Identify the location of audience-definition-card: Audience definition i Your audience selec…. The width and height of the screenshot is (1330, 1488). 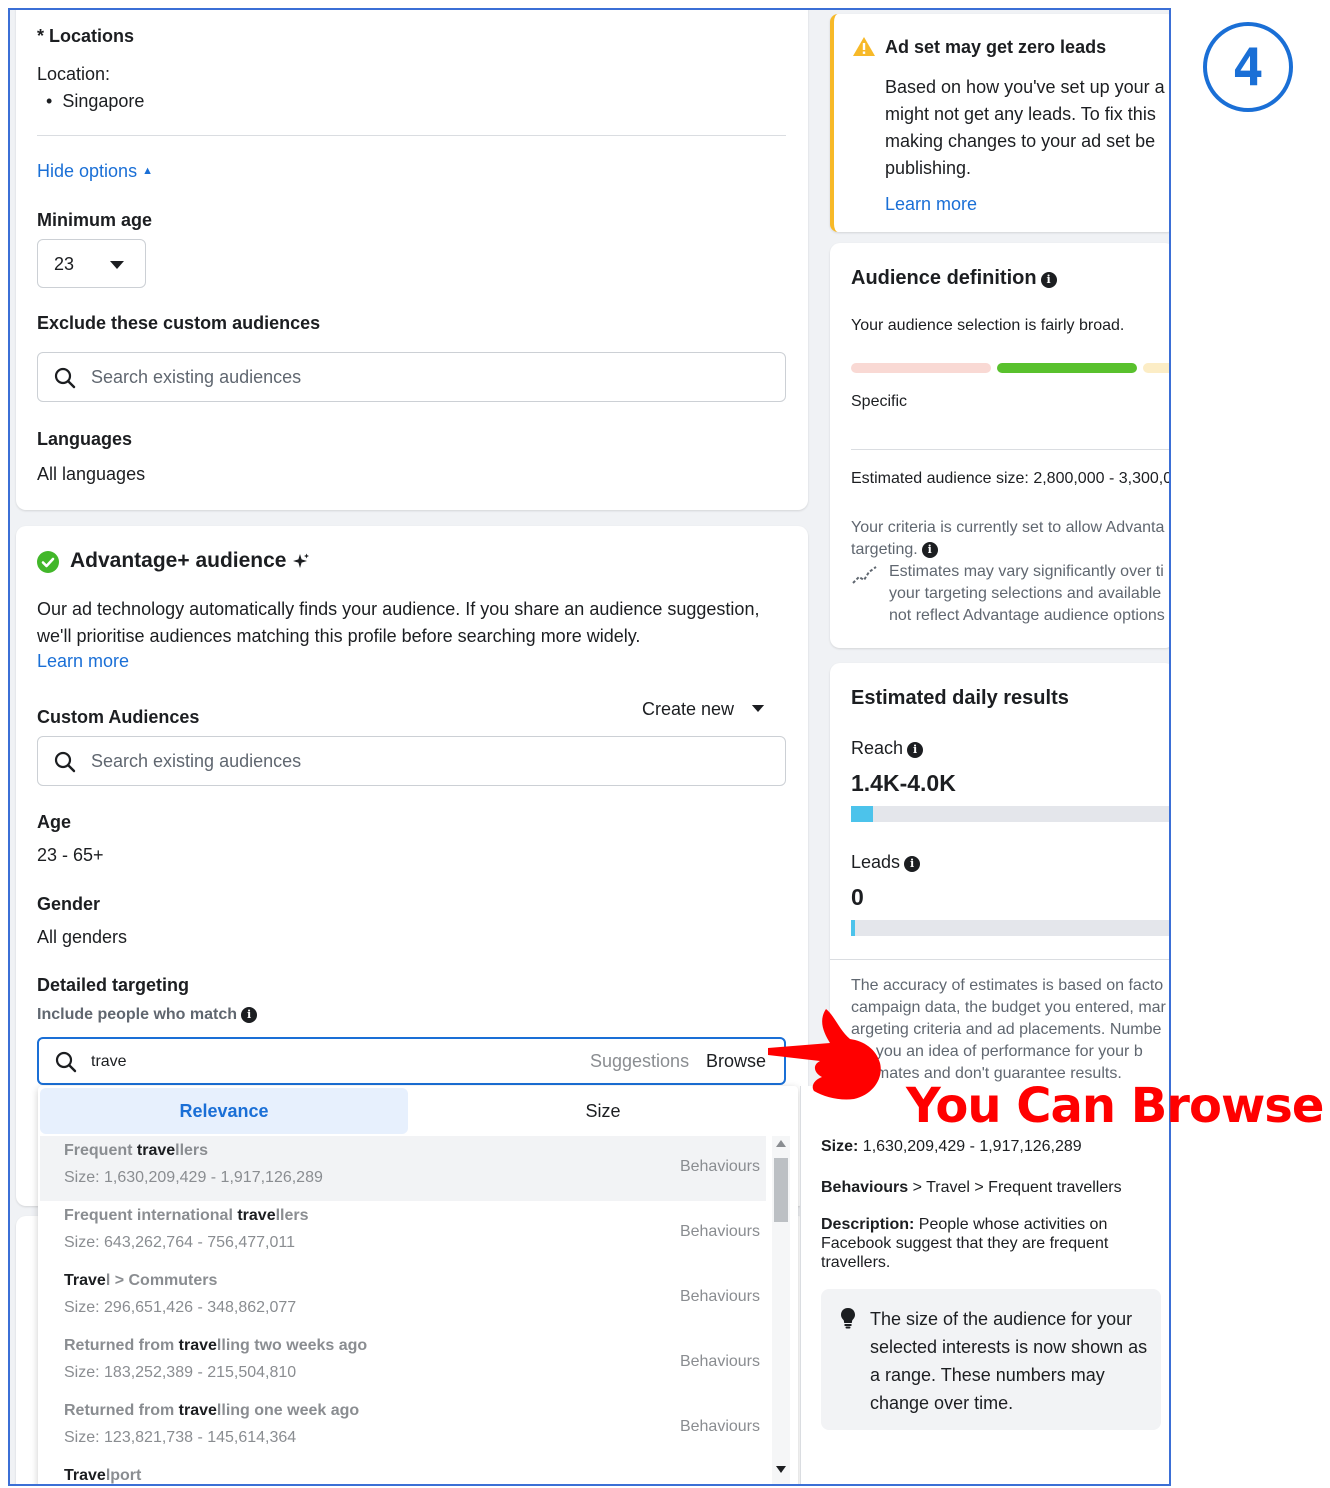
(1000, 445).